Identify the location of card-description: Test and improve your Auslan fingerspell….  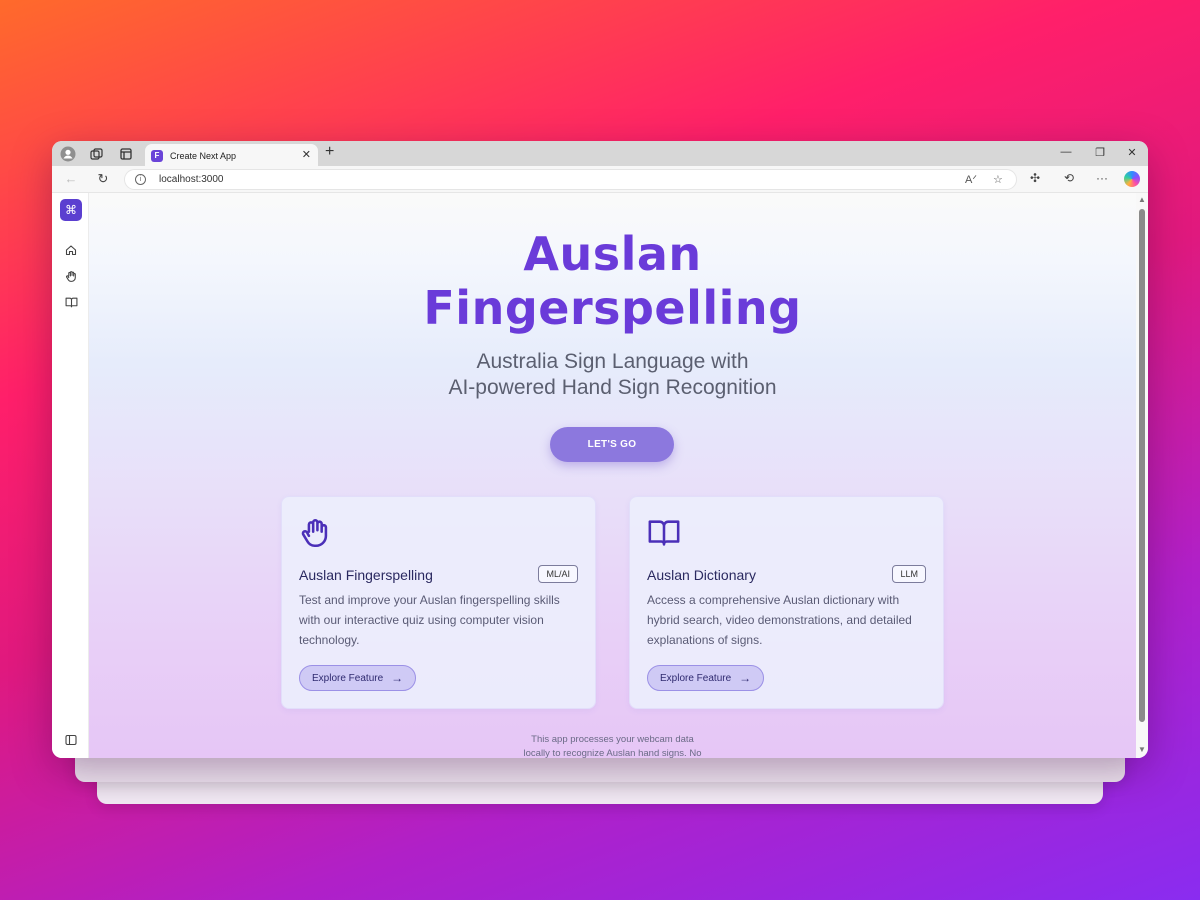
(429, 620).